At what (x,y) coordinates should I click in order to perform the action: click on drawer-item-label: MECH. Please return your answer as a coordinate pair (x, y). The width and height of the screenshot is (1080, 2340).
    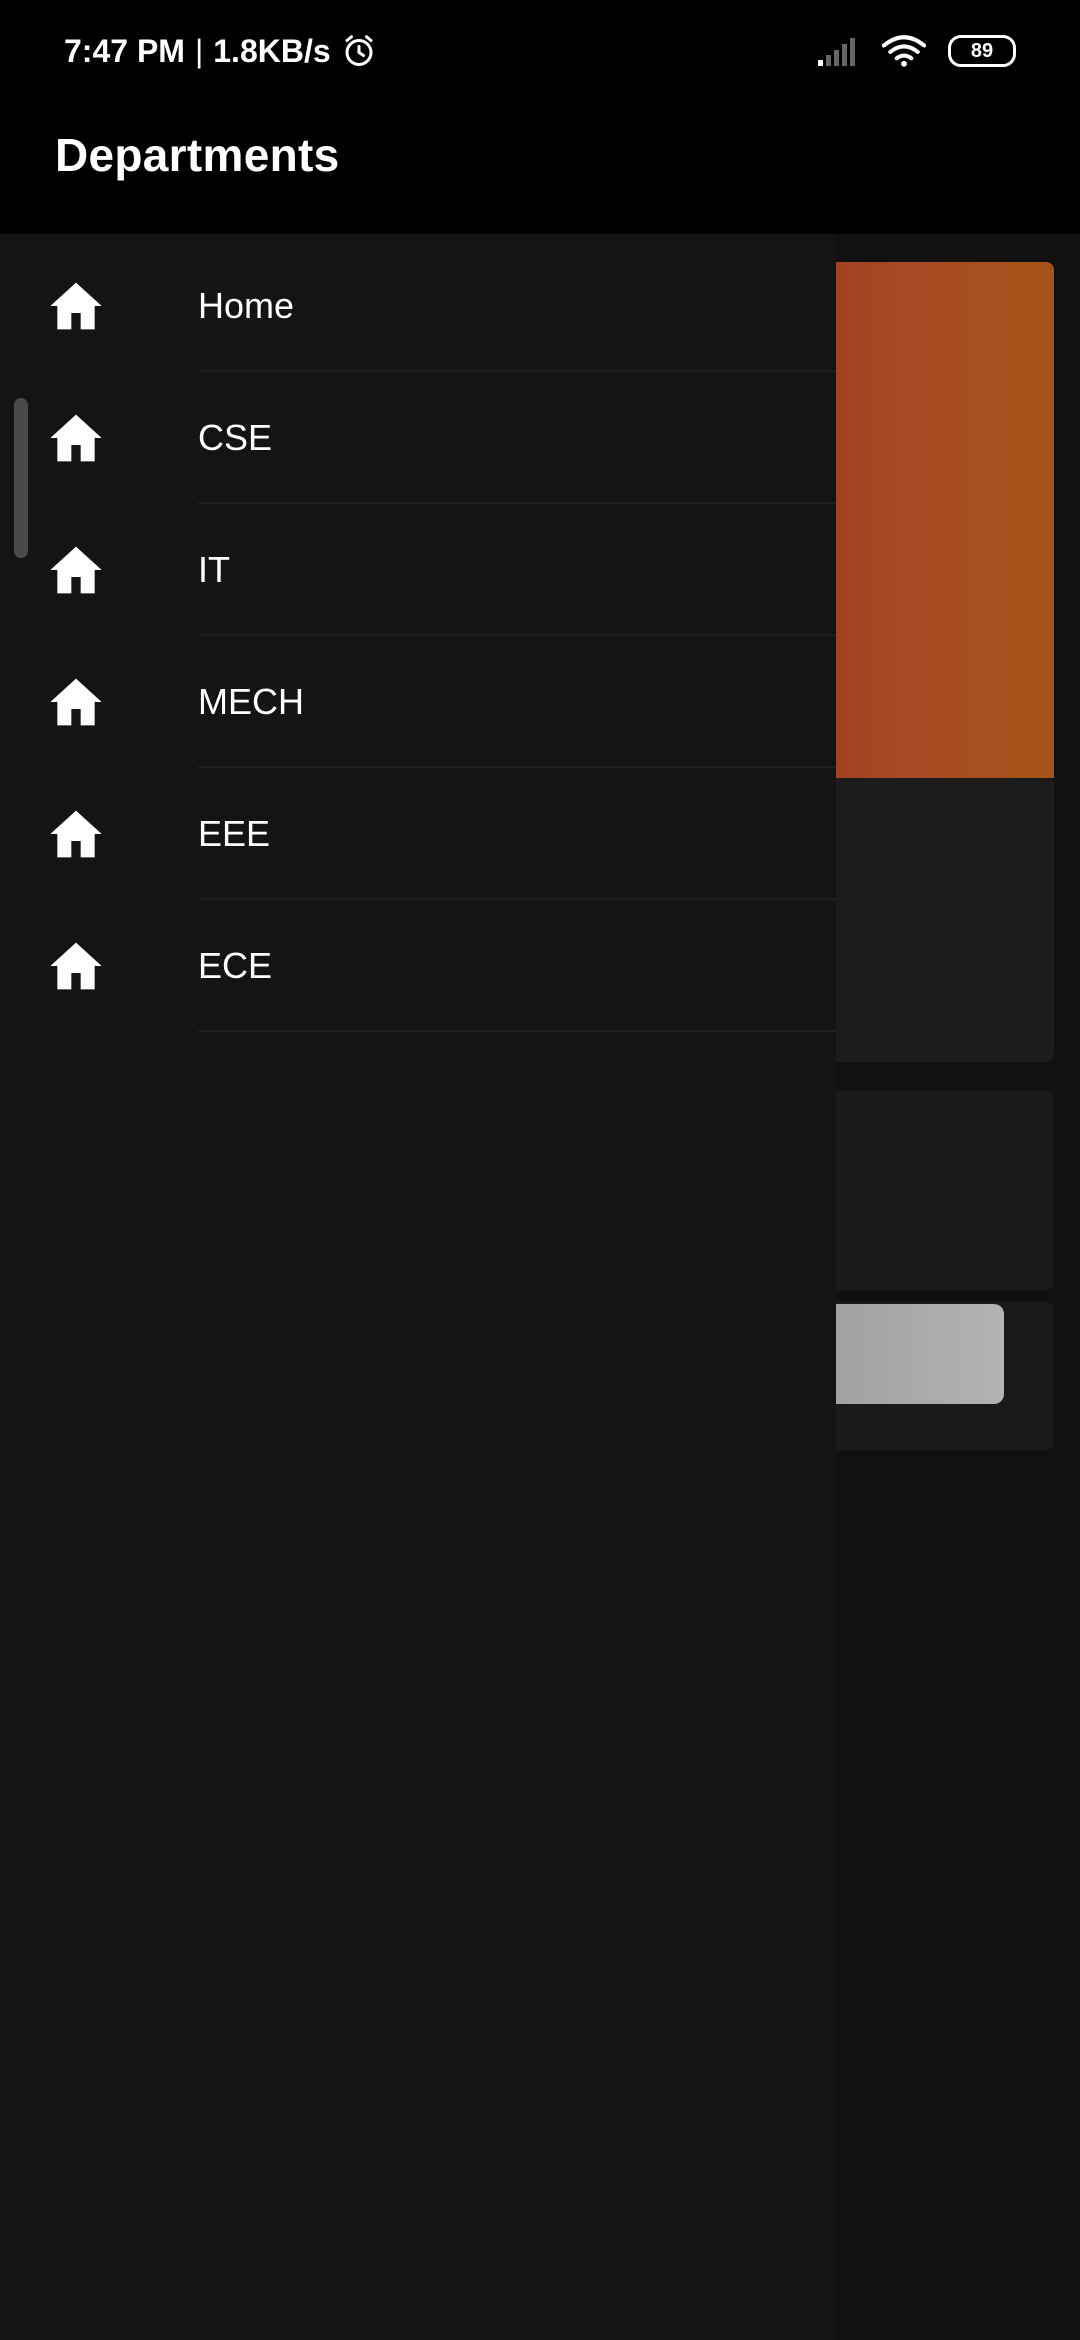
    Looking at the image, I should click on (251, 701).